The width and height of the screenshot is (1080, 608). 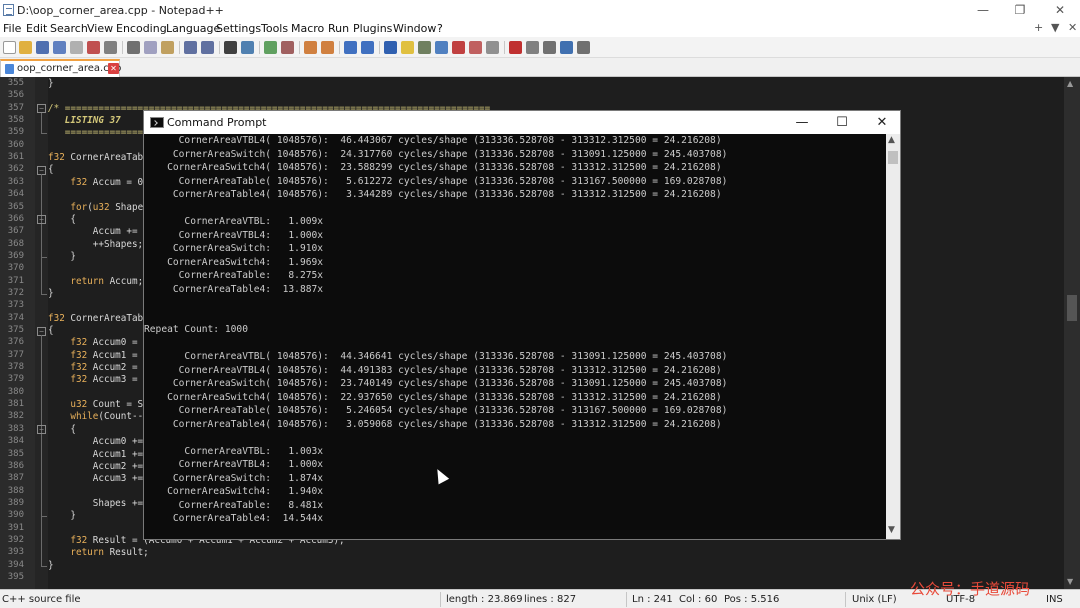 I want to click on cmd-close-button: ✕, so click(x=882, y=123).